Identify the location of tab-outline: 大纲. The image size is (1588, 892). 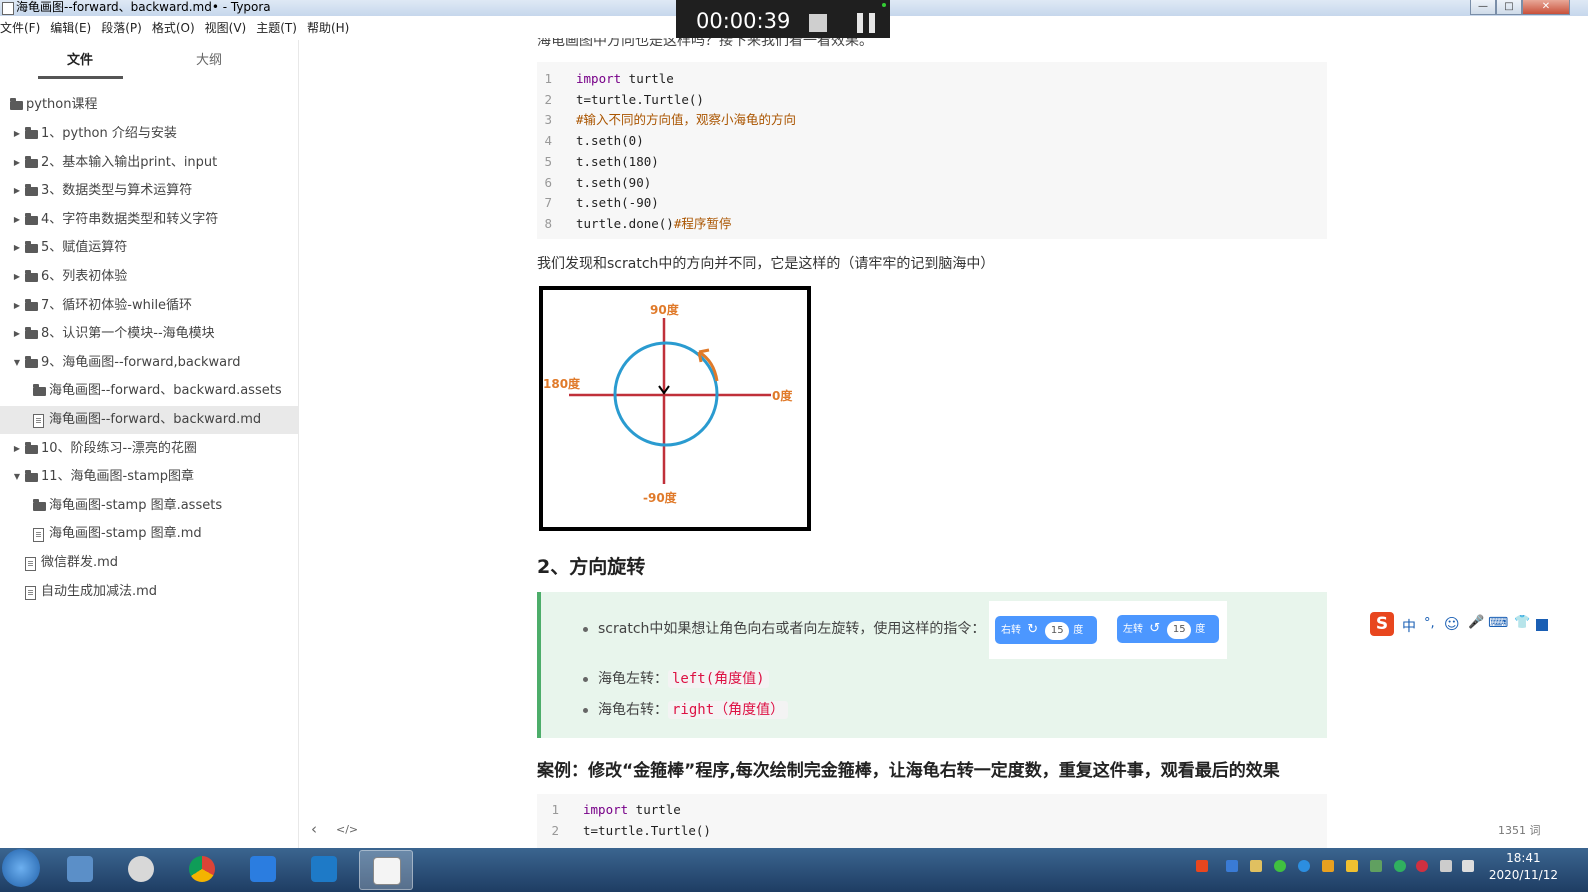
(209, 61).